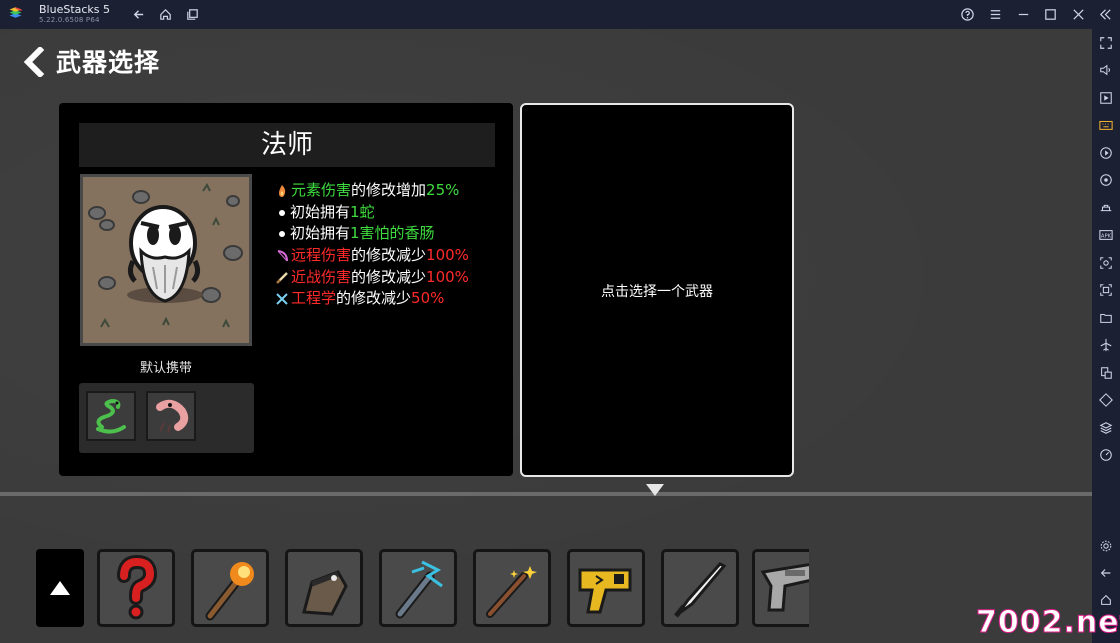 This screenshot has width=1120, height=643. I want to click on home-icon, so click(165, 14).